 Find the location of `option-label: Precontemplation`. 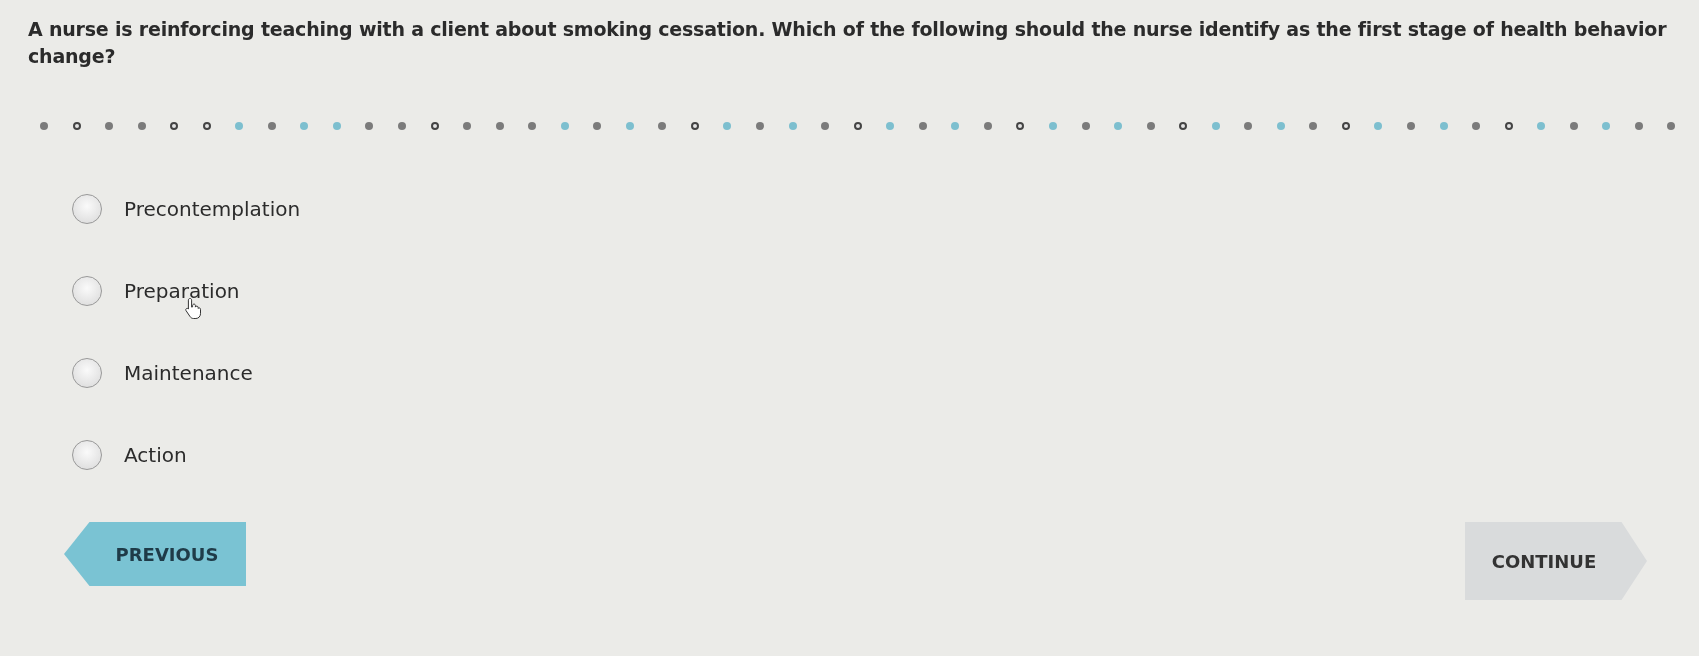

option-label: Precontemplation is located at coordinates (212, 209).